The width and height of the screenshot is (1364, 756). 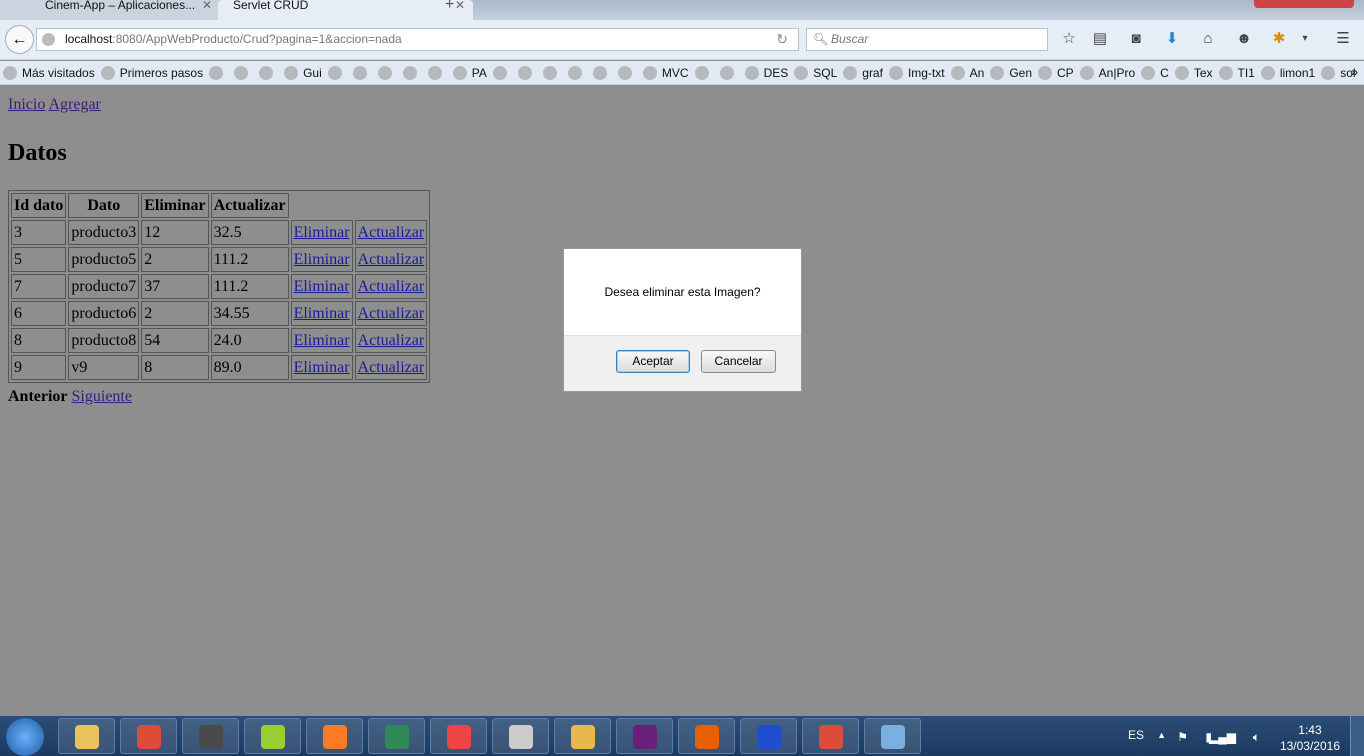 I want to click on bookmark-item: CP, so click(x=1056, y=72).